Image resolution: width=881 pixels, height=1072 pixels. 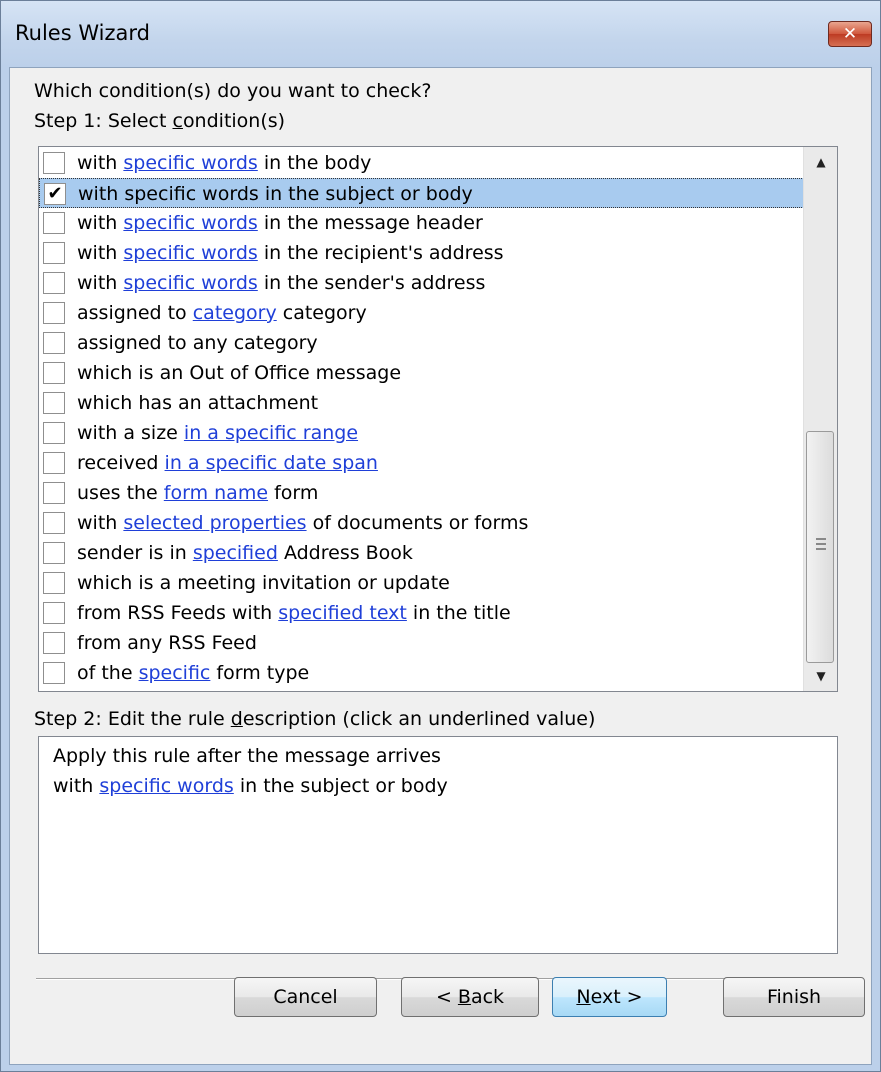 What do you see at coordinates (419, 719) in the screenshot?
I see `step2-label-end: escription (click an underlined value)` at bounding box center [419, 719].